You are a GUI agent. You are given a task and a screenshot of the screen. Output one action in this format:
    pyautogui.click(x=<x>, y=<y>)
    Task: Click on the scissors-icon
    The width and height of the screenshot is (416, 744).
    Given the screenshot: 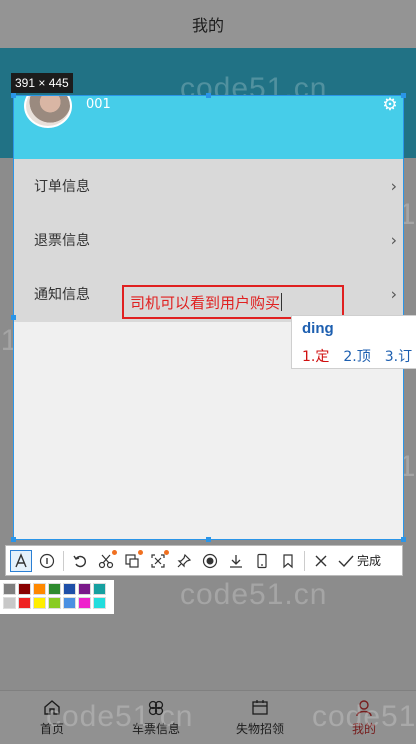 What is the action you would take?
    pyautogui.click(x=106, y=560)
    